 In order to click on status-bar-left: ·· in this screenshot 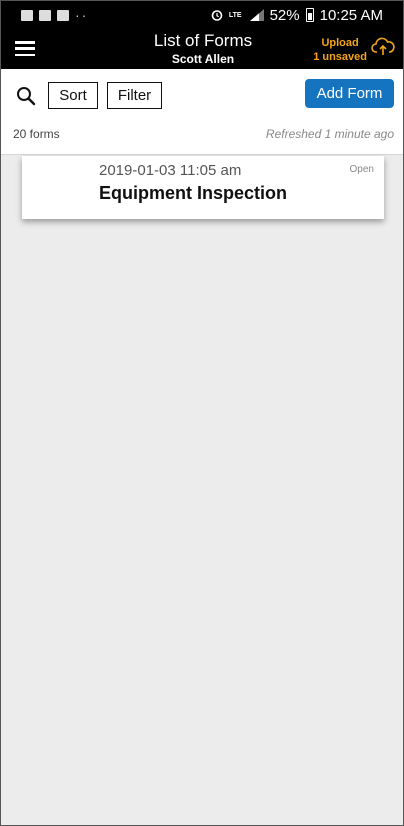, I will do `click(54, 15)`.